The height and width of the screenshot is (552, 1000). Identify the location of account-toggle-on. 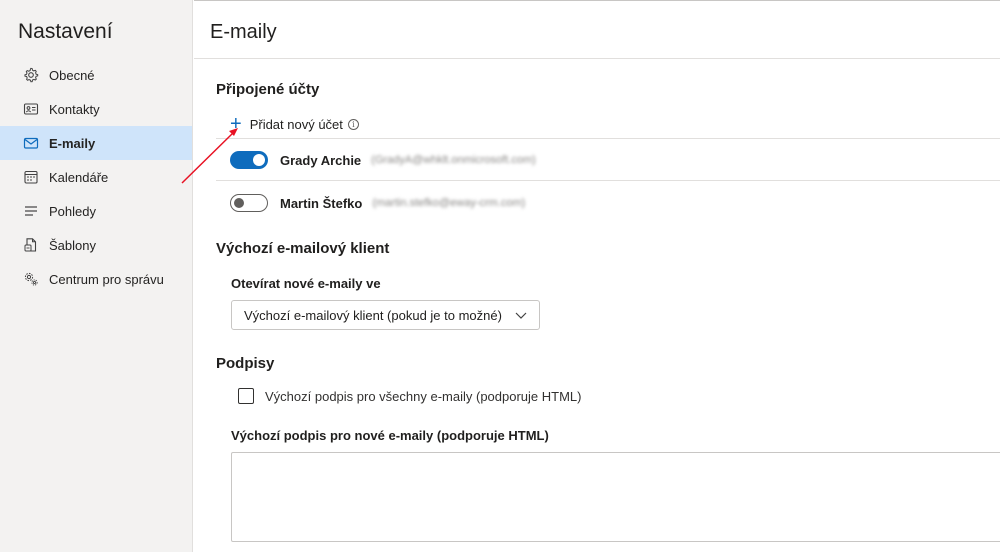
(249, 160).